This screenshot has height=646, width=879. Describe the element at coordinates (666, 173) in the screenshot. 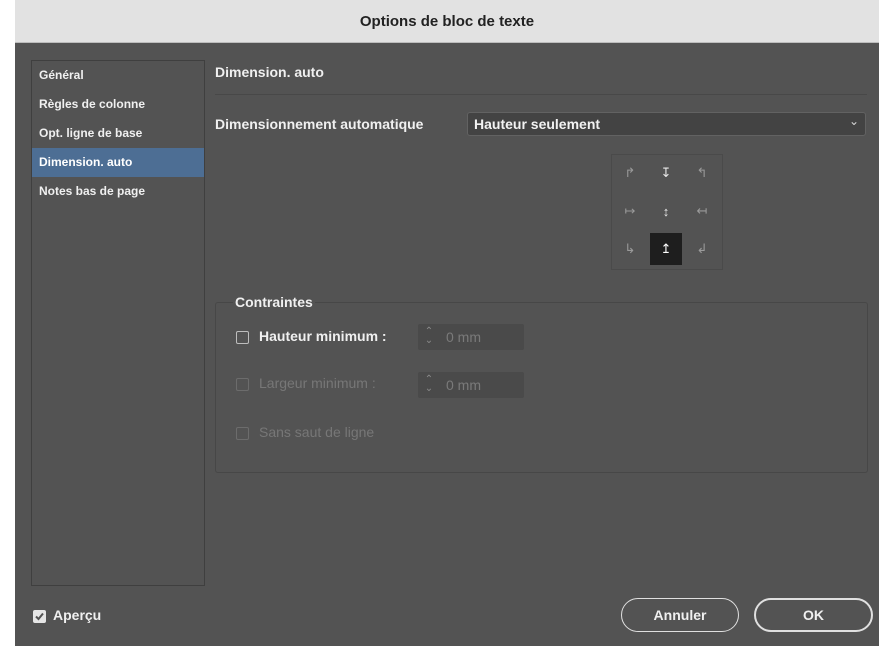

I see `ref-point-top-center-icon: ↧` at that location.